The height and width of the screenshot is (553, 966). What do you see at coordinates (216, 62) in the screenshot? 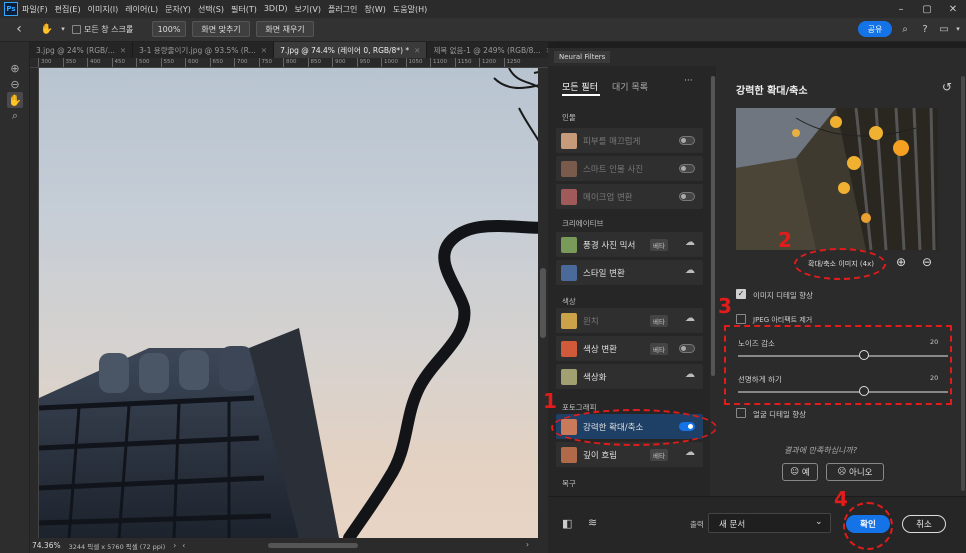
I see `ruler-tick: 650` at bounding box center [216, 62].